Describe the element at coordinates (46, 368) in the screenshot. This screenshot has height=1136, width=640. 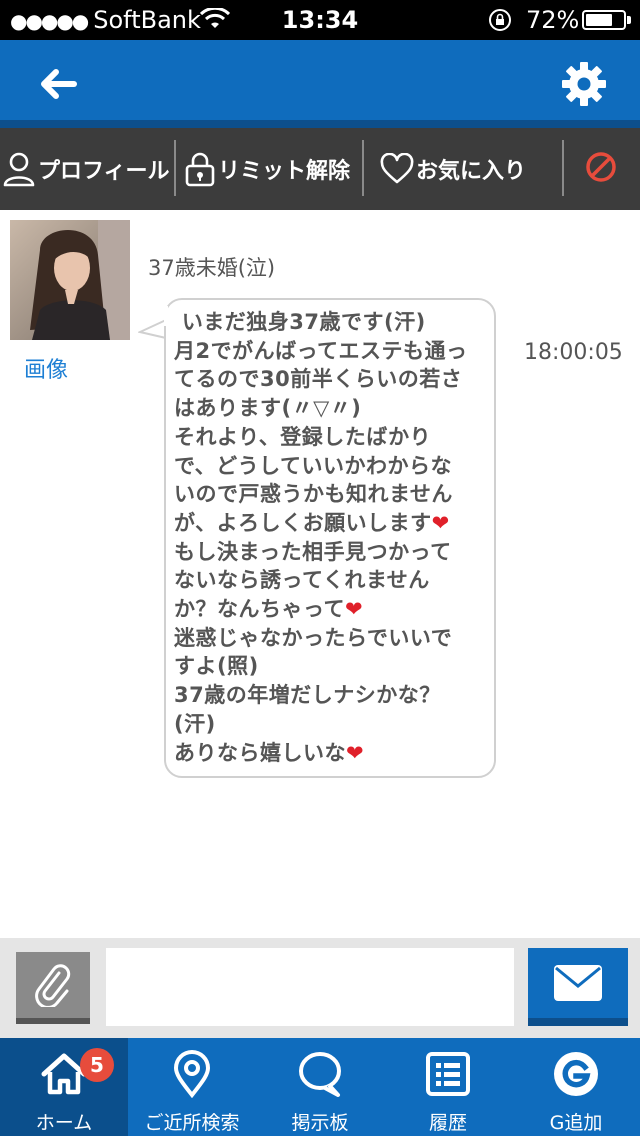
I see `image-link: 画像` at that location.